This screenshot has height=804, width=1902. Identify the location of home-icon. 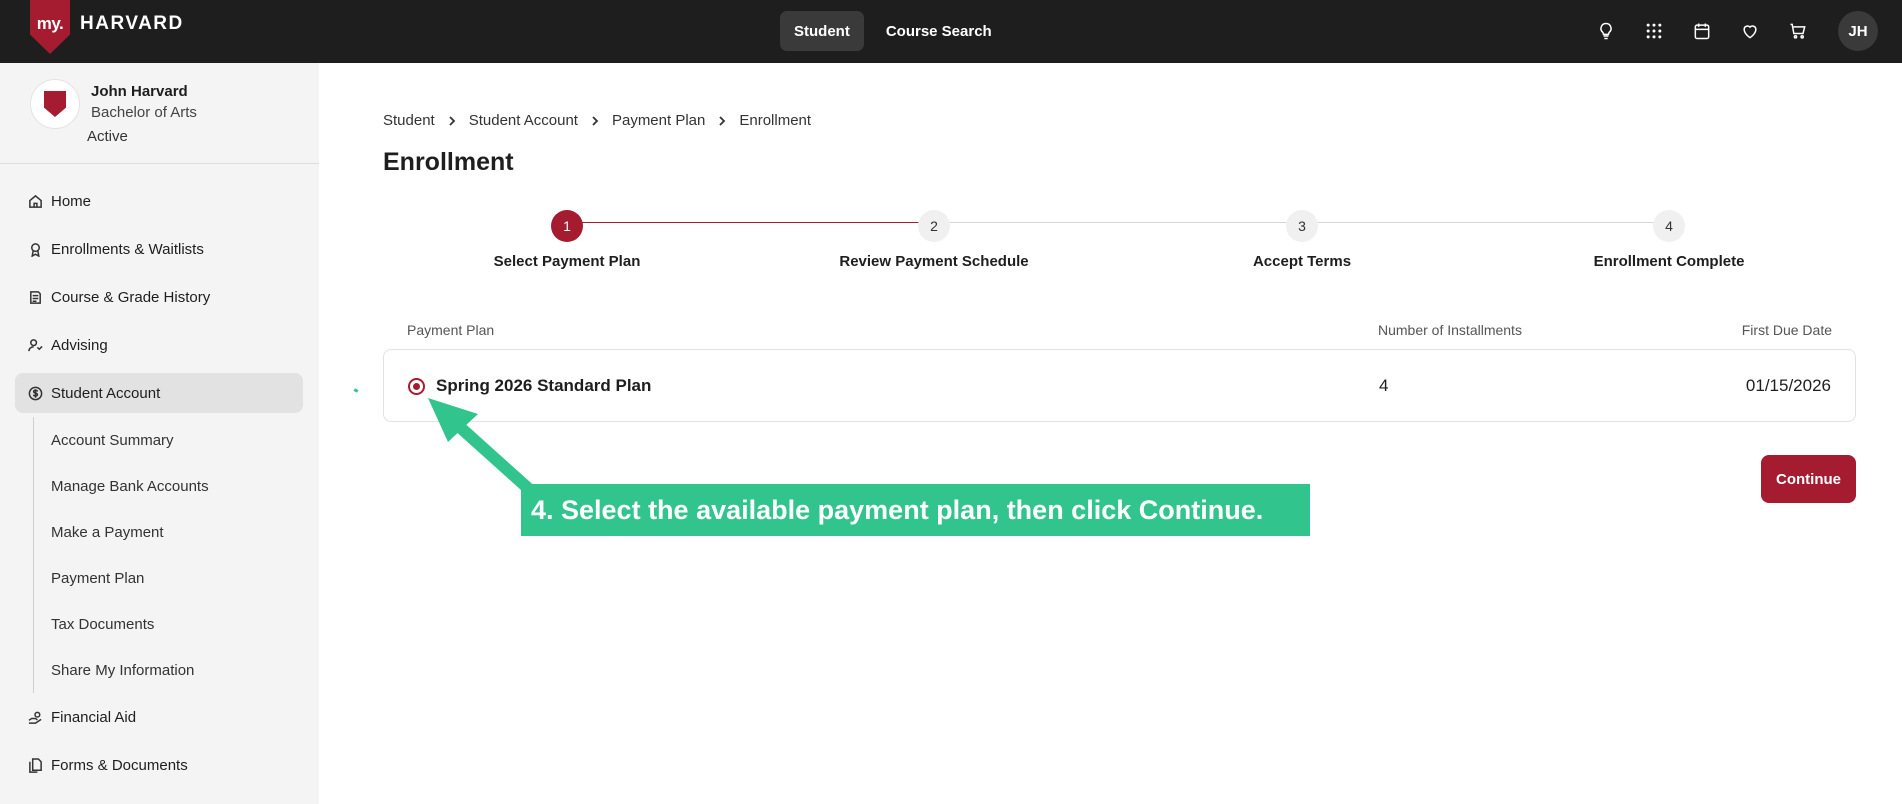
(35, 201).